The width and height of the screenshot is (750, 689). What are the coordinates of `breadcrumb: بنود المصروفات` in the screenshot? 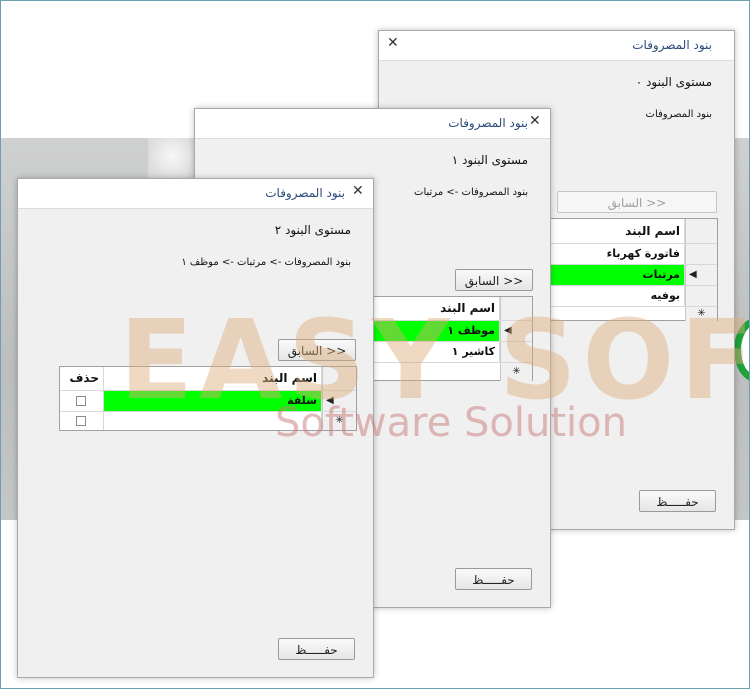 It's located at (678, 114).